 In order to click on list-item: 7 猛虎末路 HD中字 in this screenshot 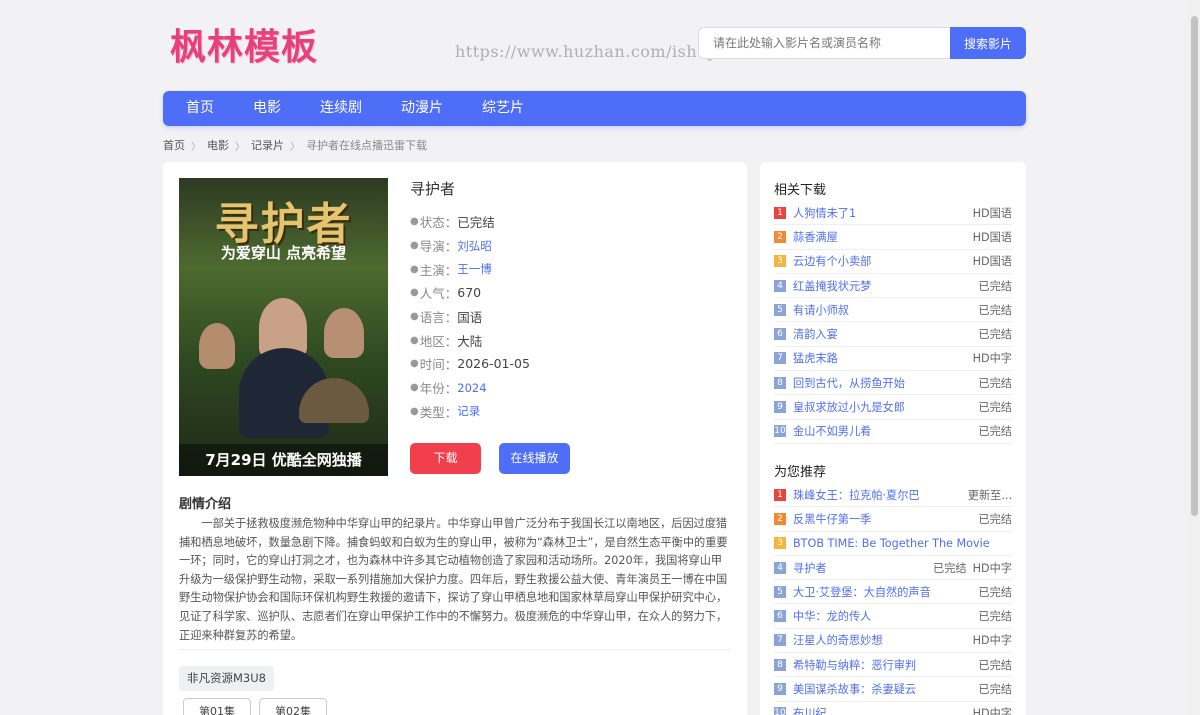, I will do `click(893, 359)`.